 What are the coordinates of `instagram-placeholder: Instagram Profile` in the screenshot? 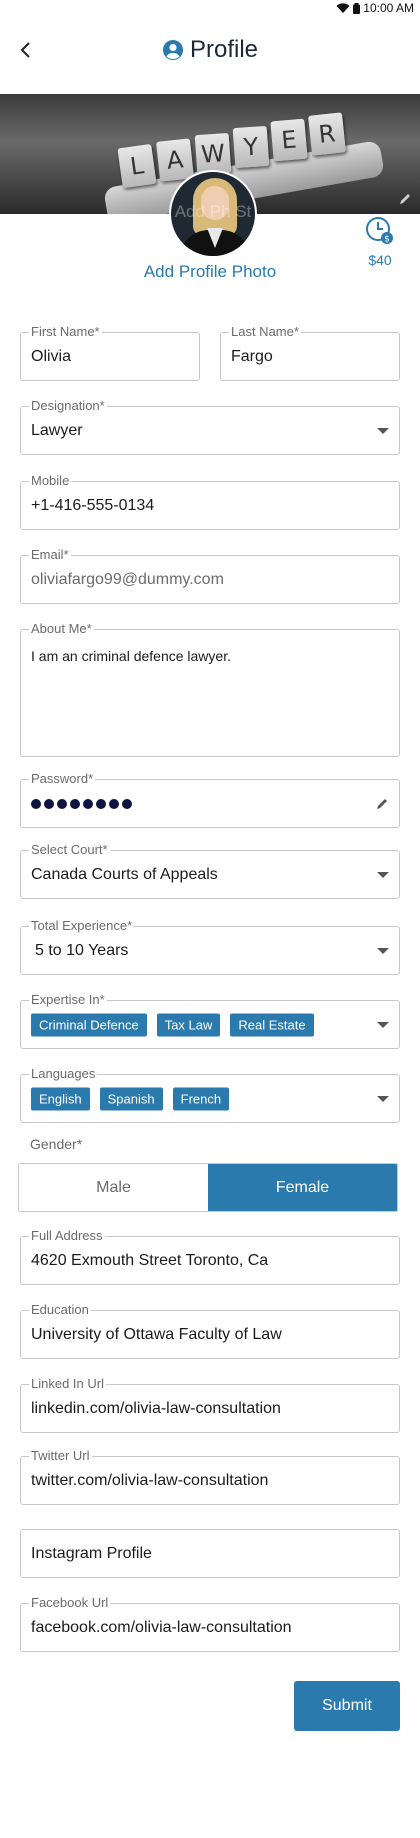 It's located at (91, 1553).